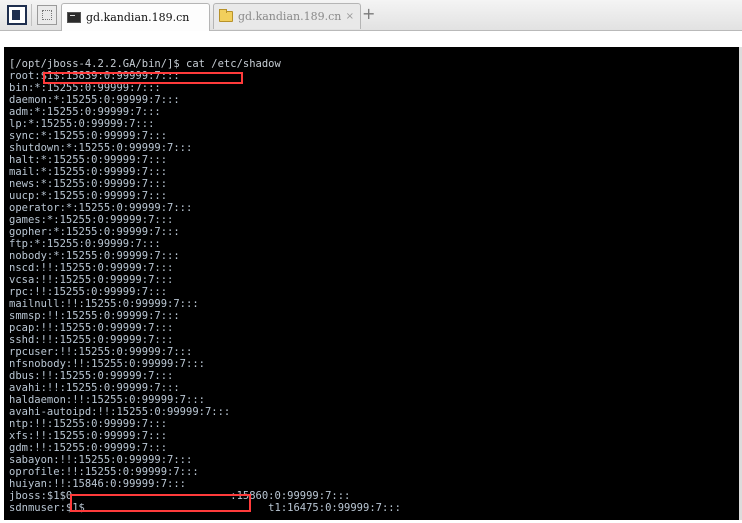 The width and height of the screenshot is (742, 523). Describe the element at coordinates (85, 244) in the screenshot. I see `terminal-line: ftp:*:15255:0:99999:7:::` at that location.